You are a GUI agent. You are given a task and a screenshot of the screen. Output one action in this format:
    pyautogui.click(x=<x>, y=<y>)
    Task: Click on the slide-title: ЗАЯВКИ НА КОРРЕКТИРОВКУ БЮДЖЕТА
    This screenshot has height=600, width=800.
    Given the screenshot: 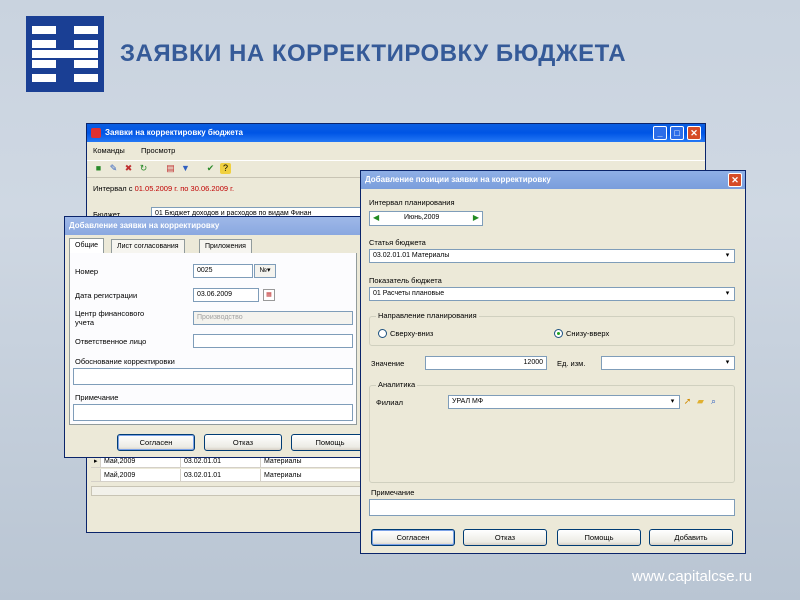 What is the action you would take?
    pyautogui.click(x=373, y=53)
    